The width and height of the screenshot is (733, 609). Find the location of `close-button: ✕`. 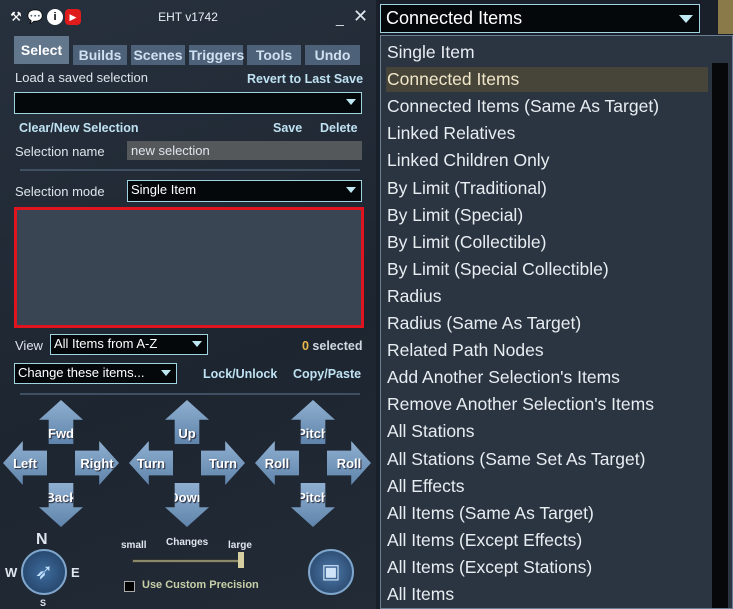

close-button: ✕ is located at coordinates (360, 16).